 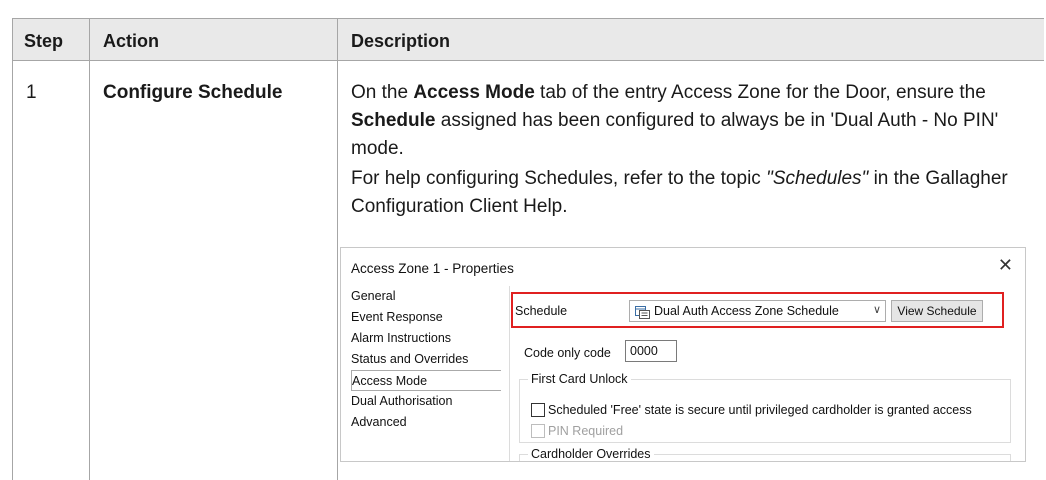 What do you see at coordinates (817, 178) in the screenshot?
I see `schedules-topic-reference: "Schedules"` at bounding box center [817, 178].